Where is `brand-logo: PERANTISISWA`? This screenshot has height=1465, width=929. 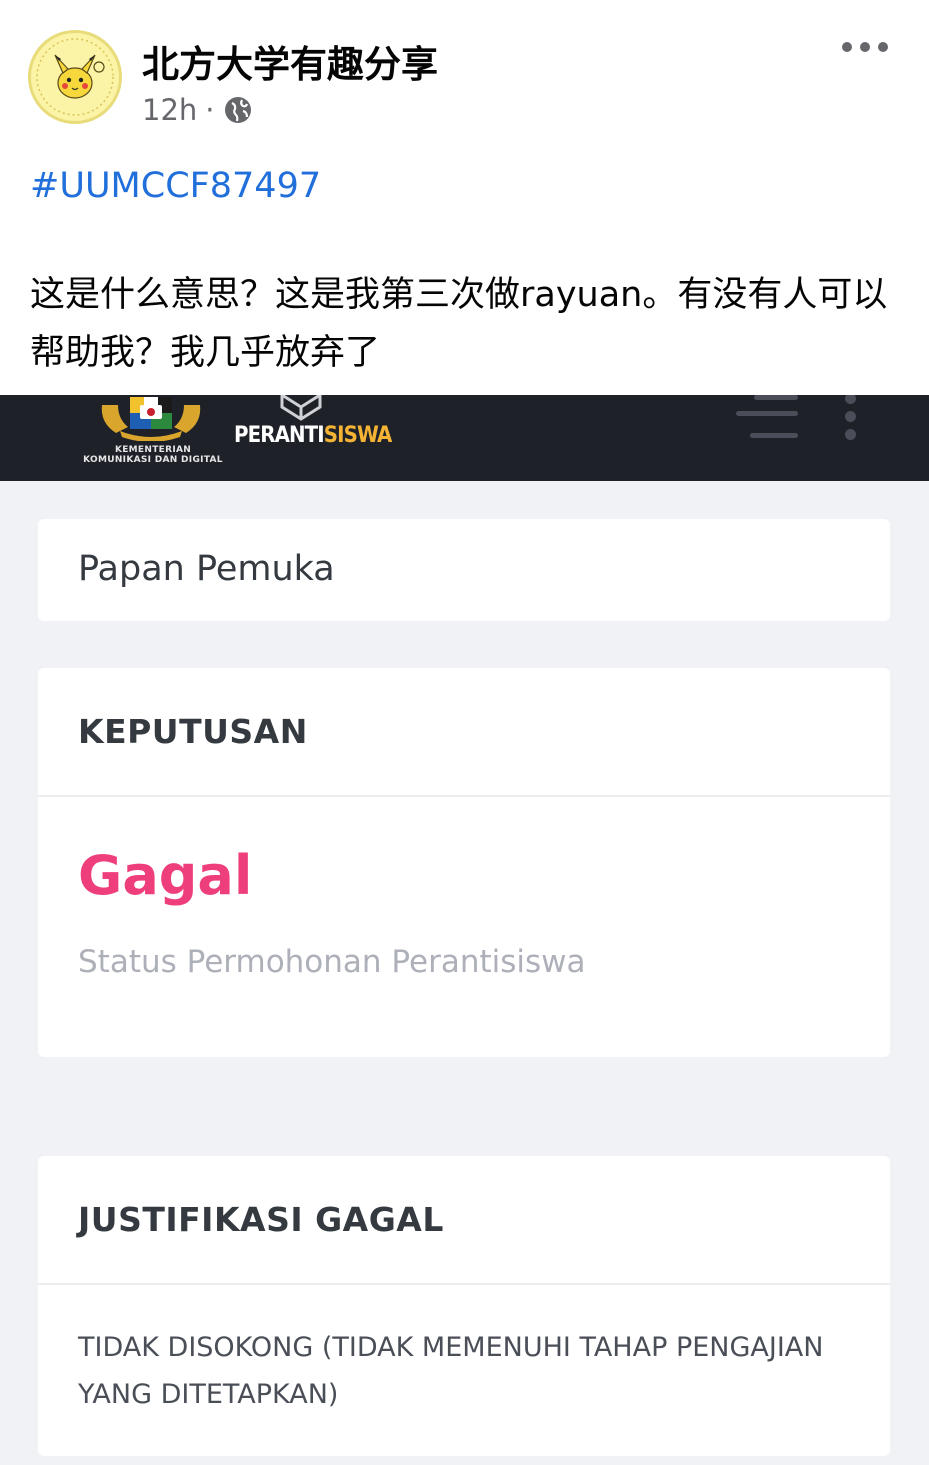
brand-logo: PERANTISISWA is located at coordinates (313, 435).